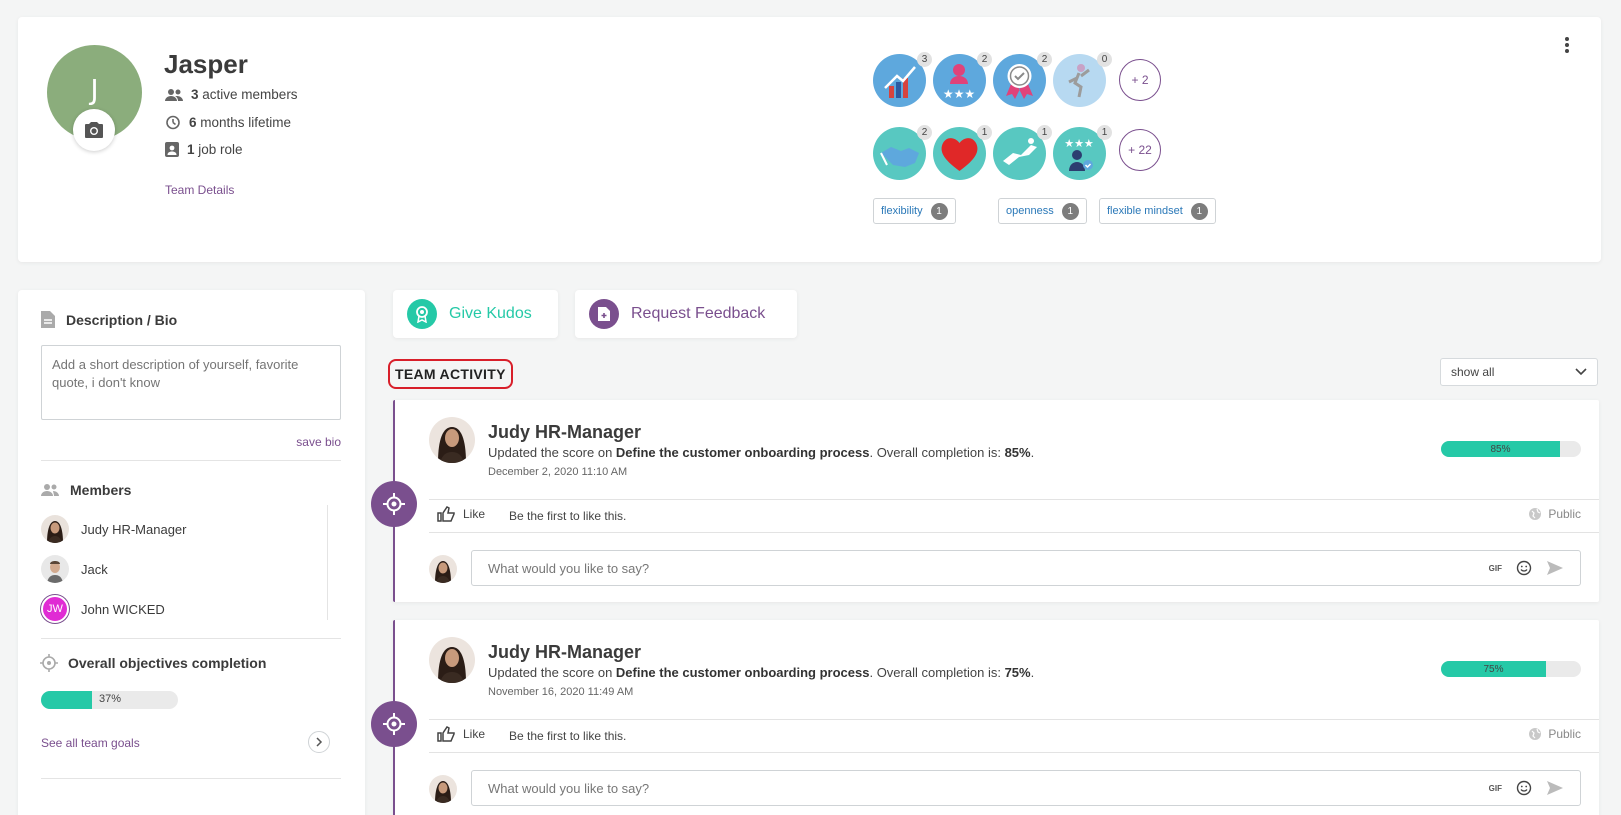 The width and height of the screenshot is (1621, 815). What do you see at coordinates (191, 382) in the screenshot?
I see `bio-textarea` at bounding box center [191, 382].